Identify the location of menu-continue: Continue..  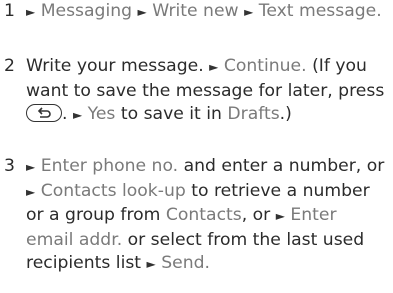
(265, 66).